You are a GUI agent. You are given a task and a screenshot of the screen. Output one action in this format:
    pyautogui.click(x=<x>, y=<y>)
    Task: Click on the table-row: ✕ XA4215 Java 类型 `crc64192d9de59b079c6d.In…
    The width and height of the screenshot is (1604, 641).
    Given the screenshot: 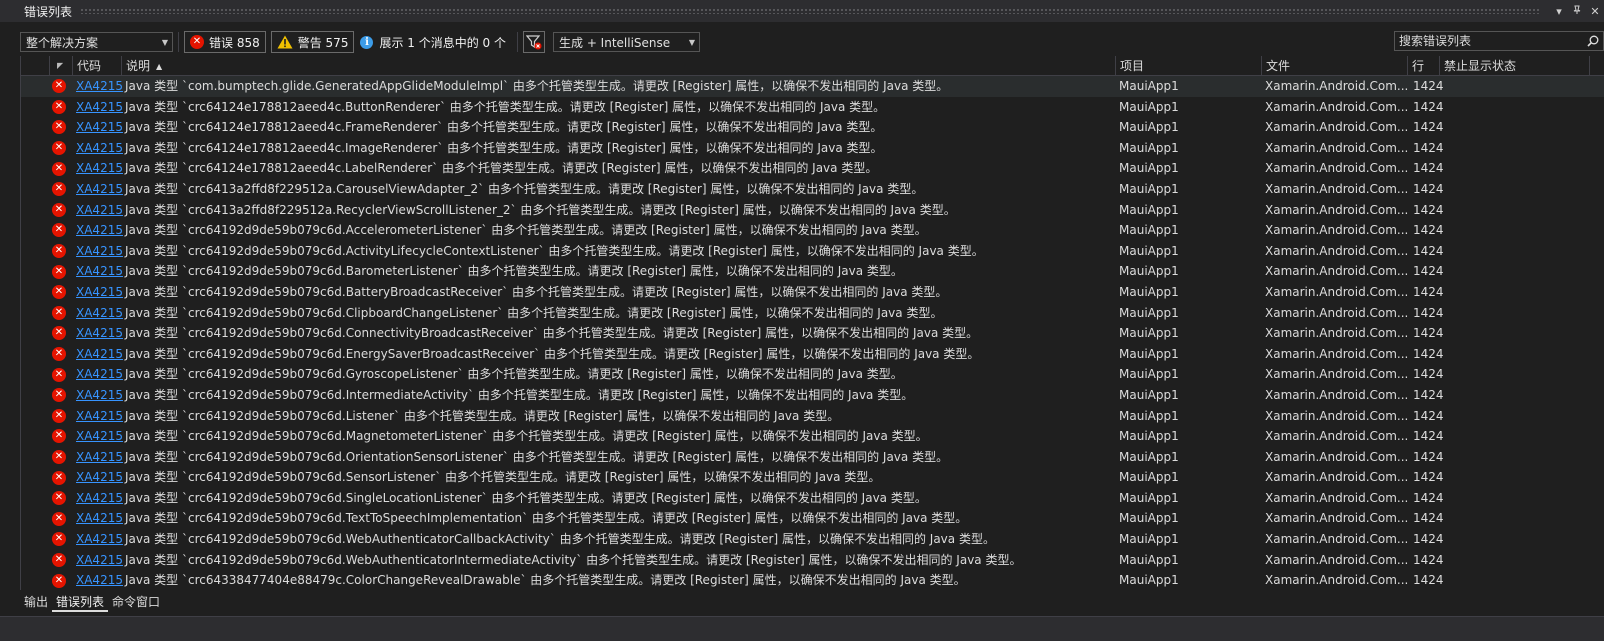 What is the action you would take?
    pyautogui.click(x=812, y=395)
    